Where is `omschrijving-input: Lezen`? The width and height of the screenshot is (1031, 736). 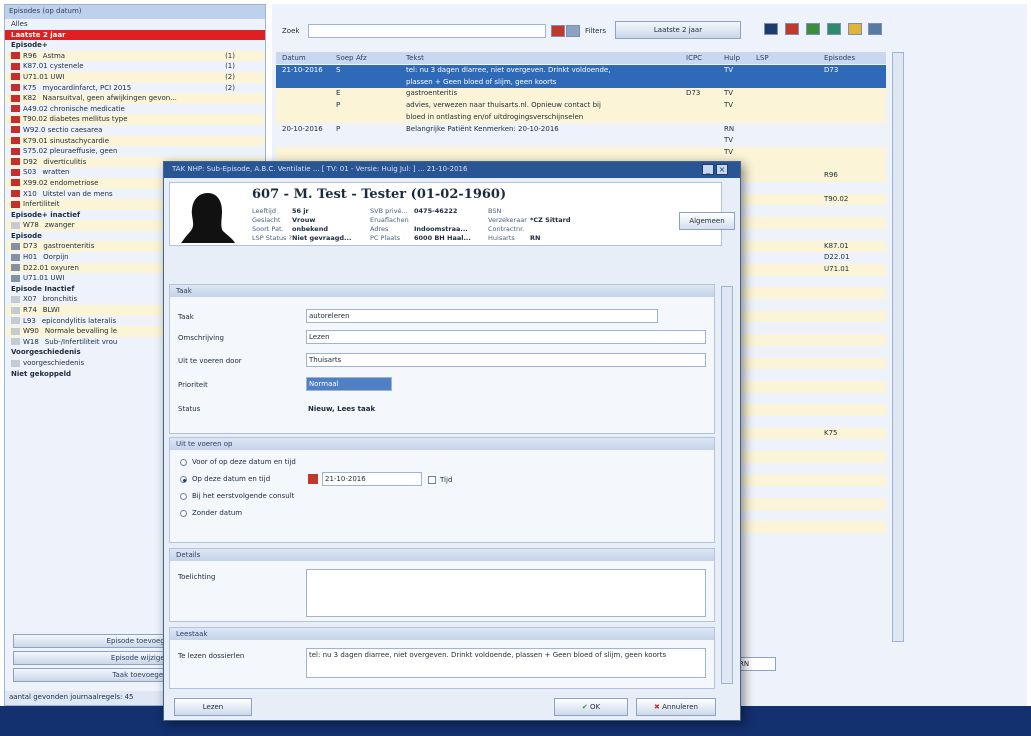
omschrijving-input: Lezen is located at coordinates (506, 337).